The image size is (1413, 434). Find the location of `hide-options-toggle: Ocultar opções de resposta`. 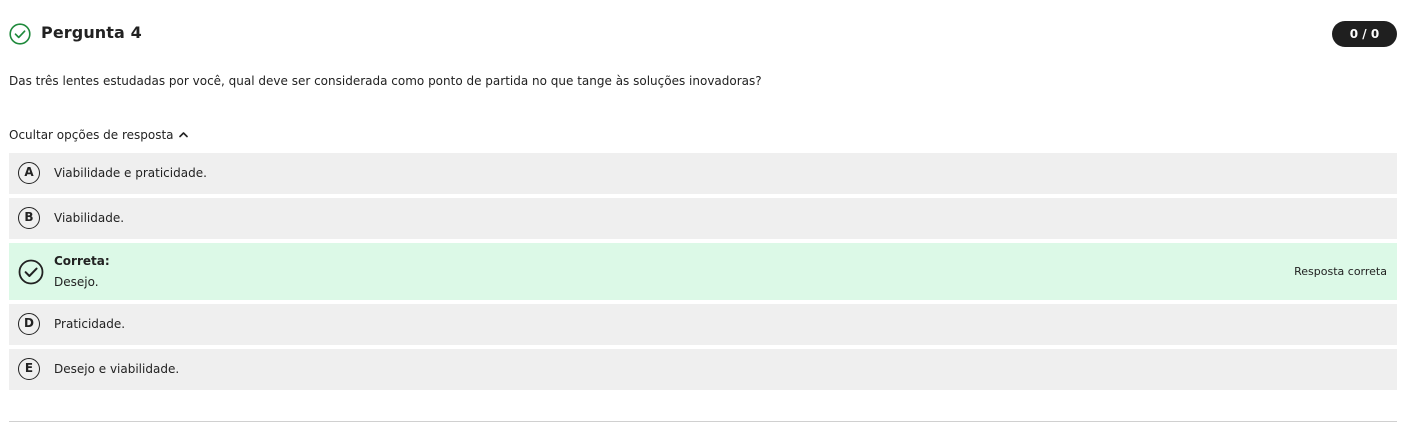

hide-options-toggle: Ocultar opções de resposta is located at coordinates (98, 135).